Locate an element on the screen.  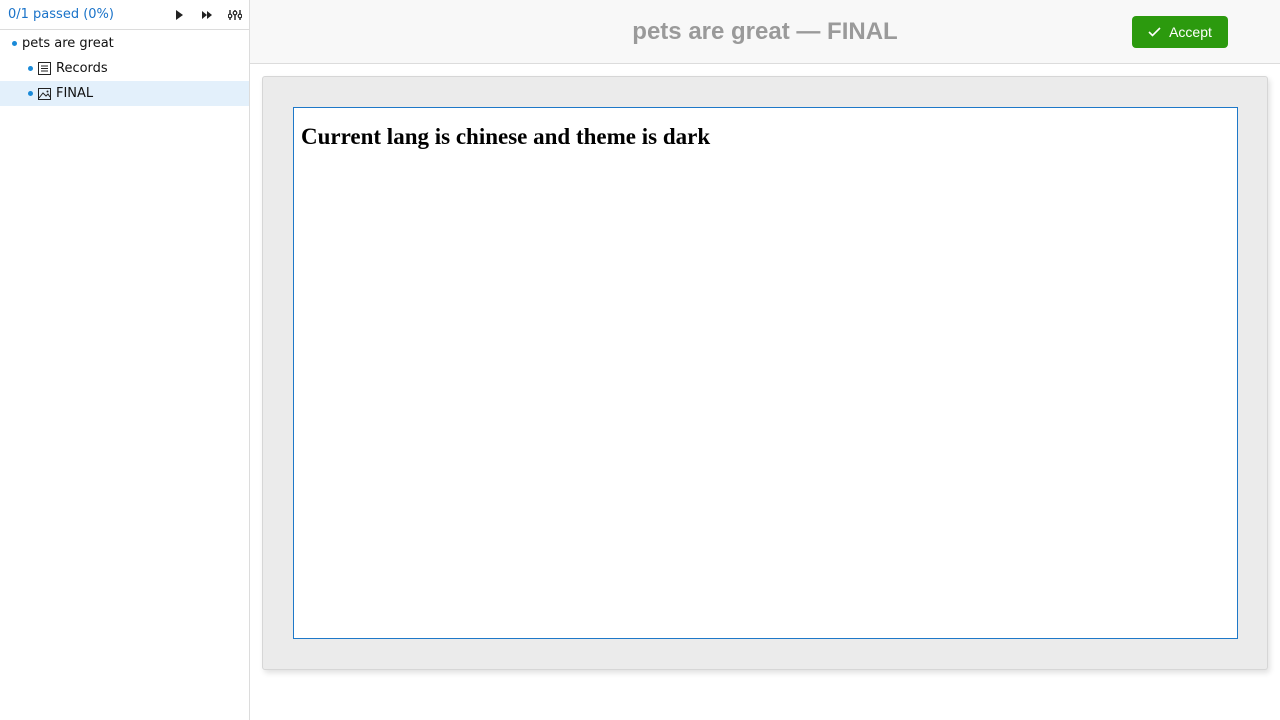
run-button is located at coordinates (179, 15).